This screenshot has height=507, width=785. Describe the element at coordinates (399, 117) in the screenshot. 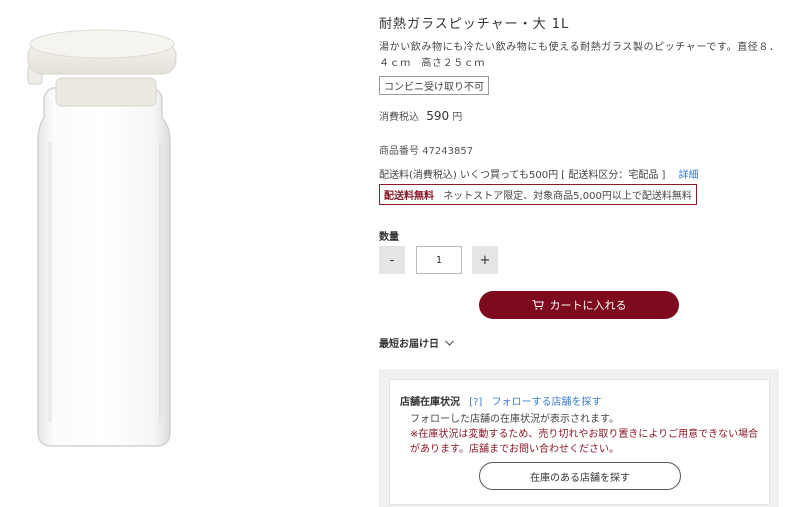

I see `price-label: 消費税込` at that location.